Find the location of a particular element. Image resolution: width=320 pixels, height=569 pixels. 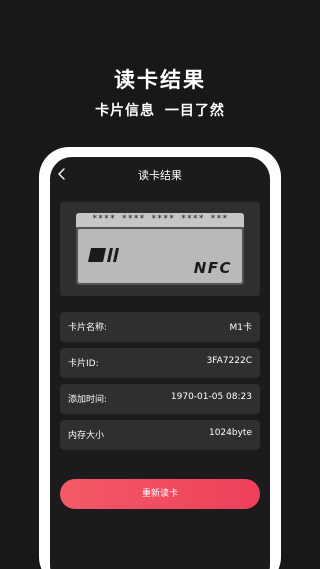

card-number-strip: **** **** **** **** *** is located at coordinates (160, 220).